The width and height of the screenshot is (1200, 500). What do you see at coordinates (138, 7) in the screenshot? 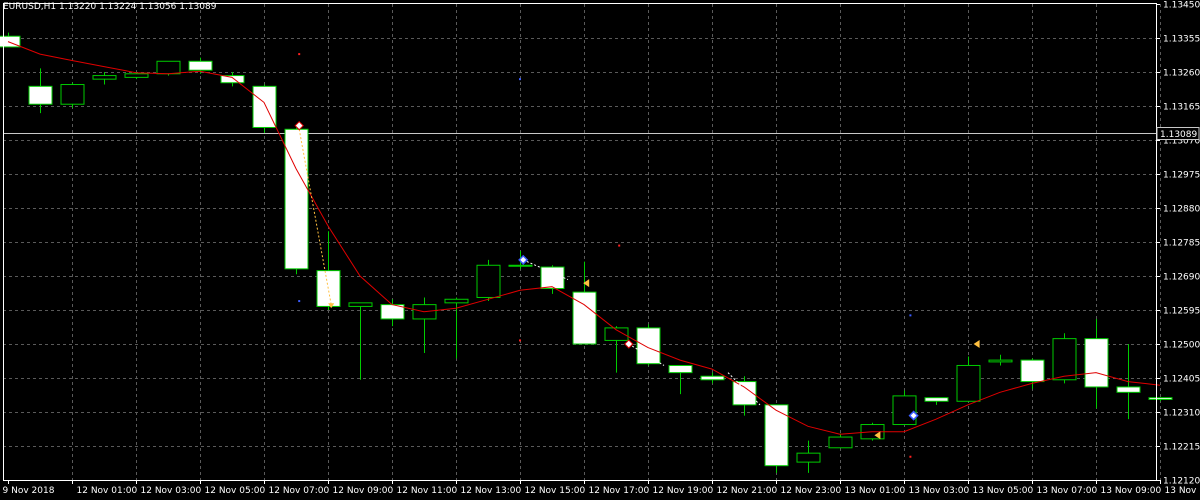
I see `ohlc-values: 1.13220 1.13224 1.13056 1.13089` at bounding box center [138, 7].